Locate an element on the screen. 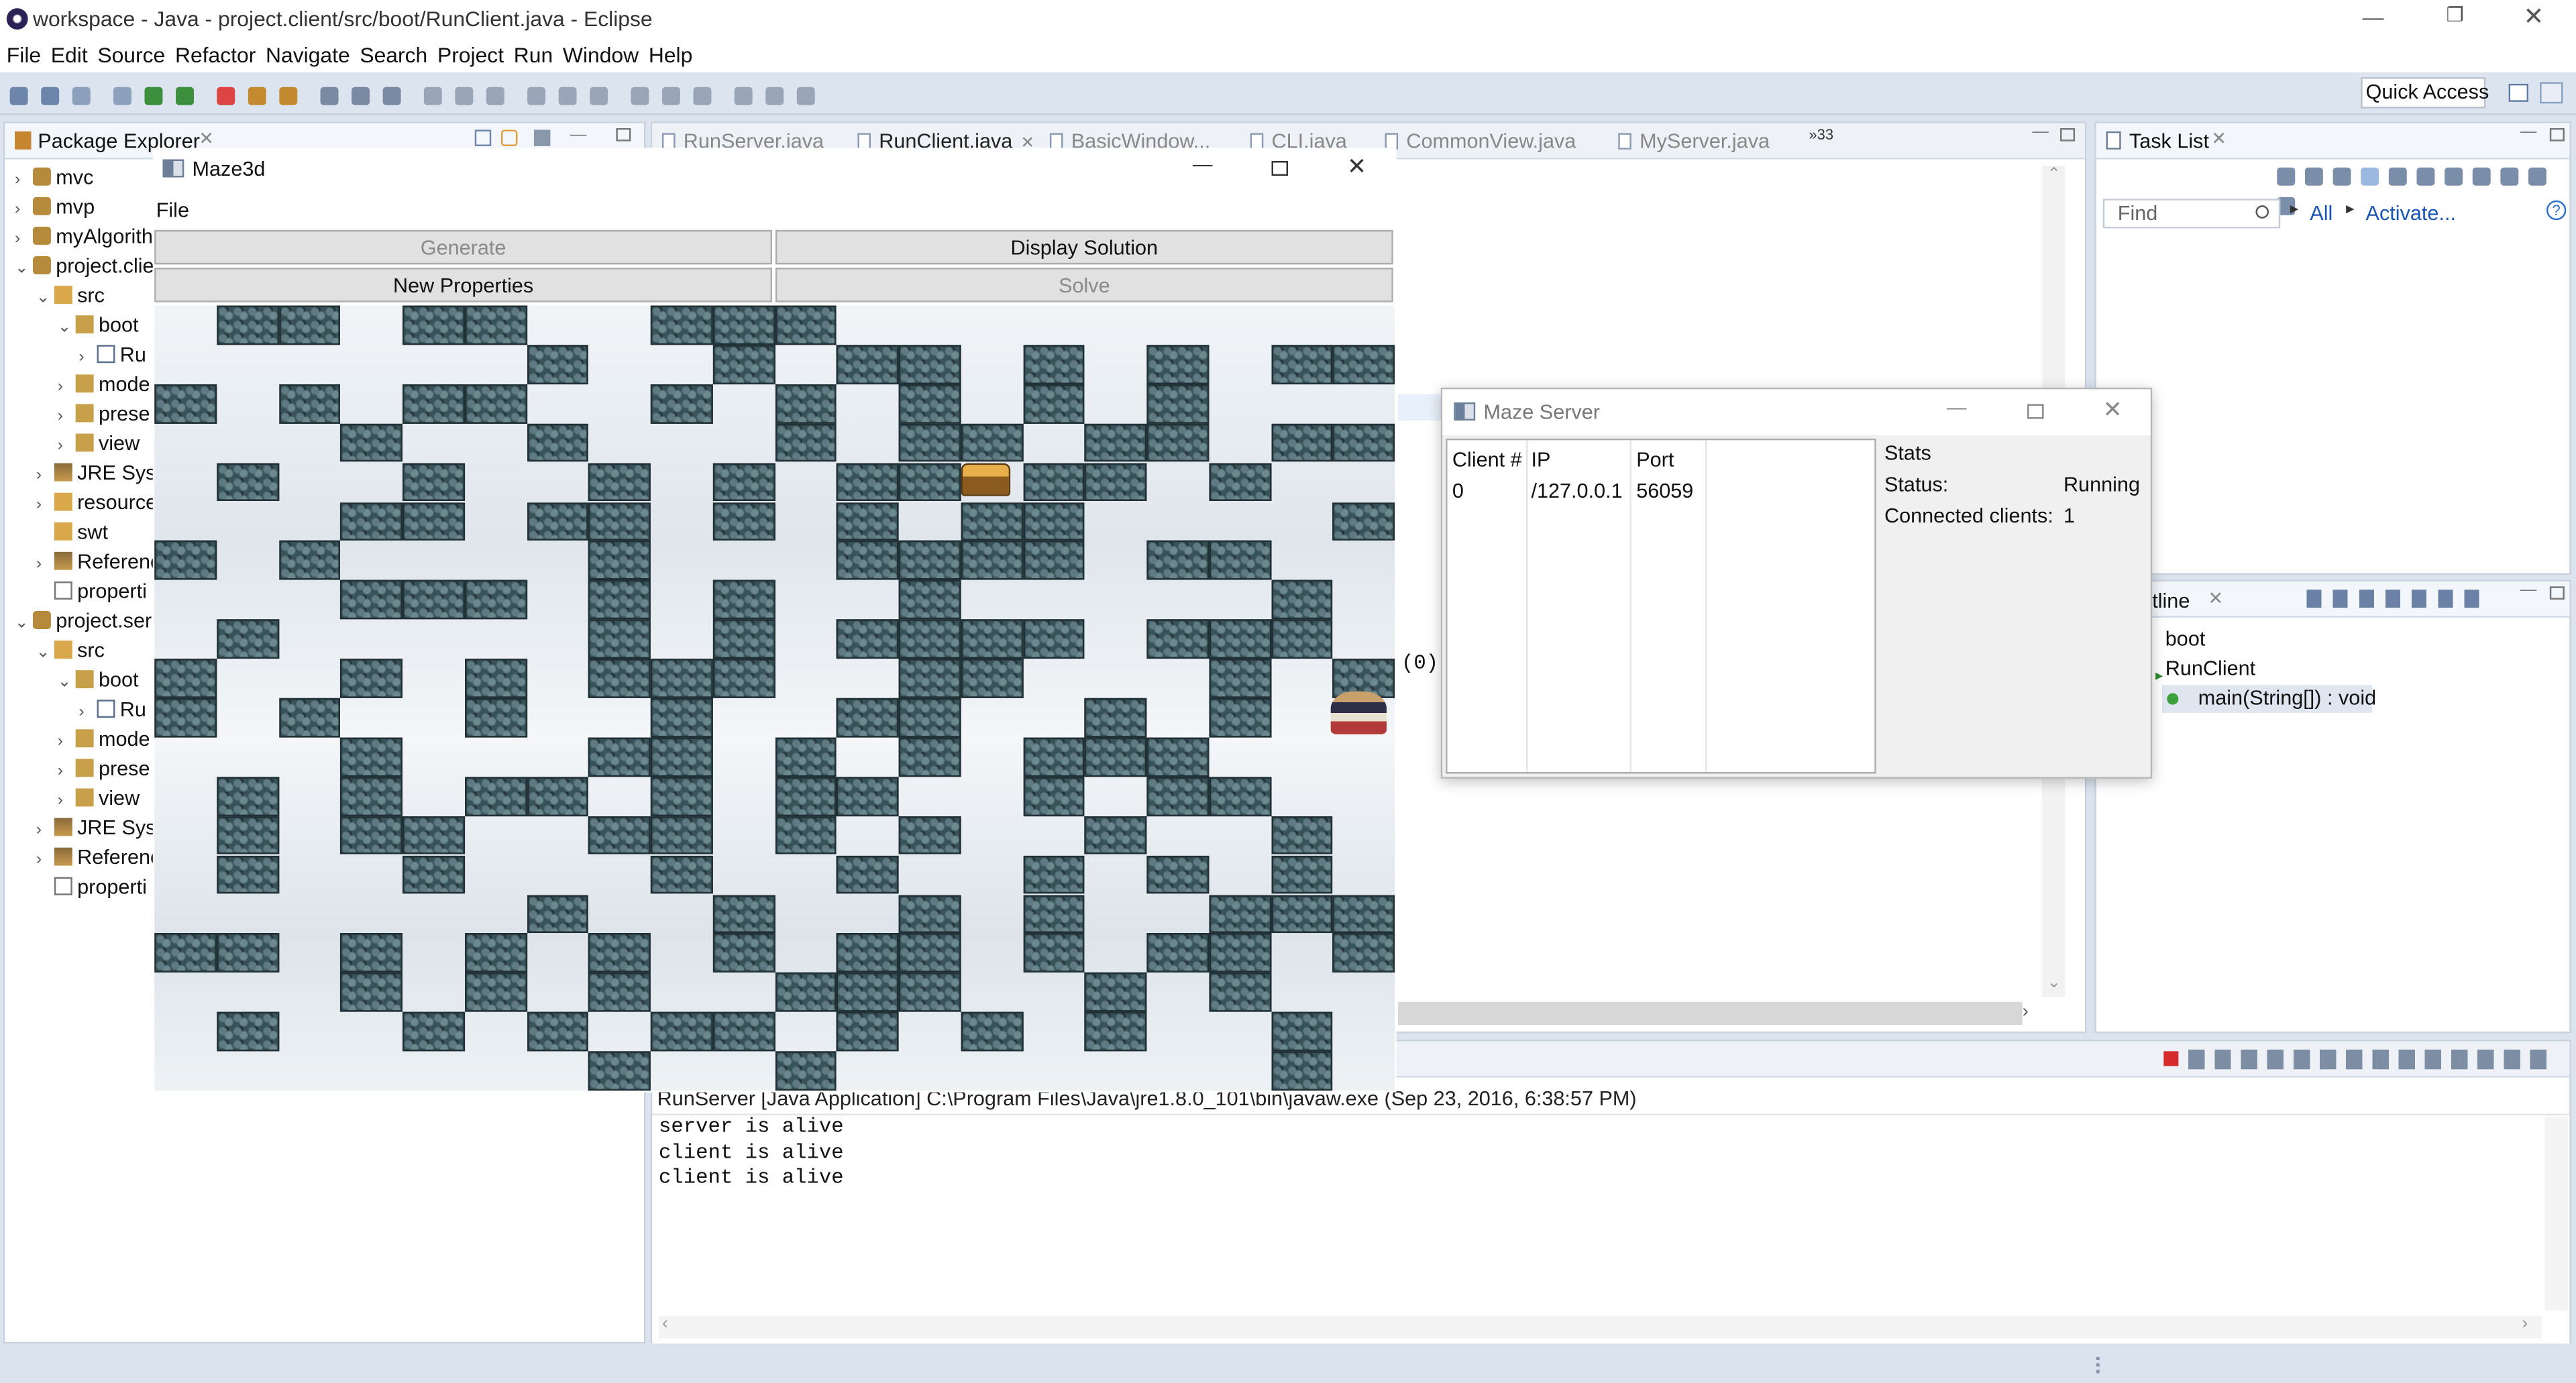 This screenshot has width=2576, height=1383. outline-item-main: main(String[]) : void is located at coordinates (2268, 699).